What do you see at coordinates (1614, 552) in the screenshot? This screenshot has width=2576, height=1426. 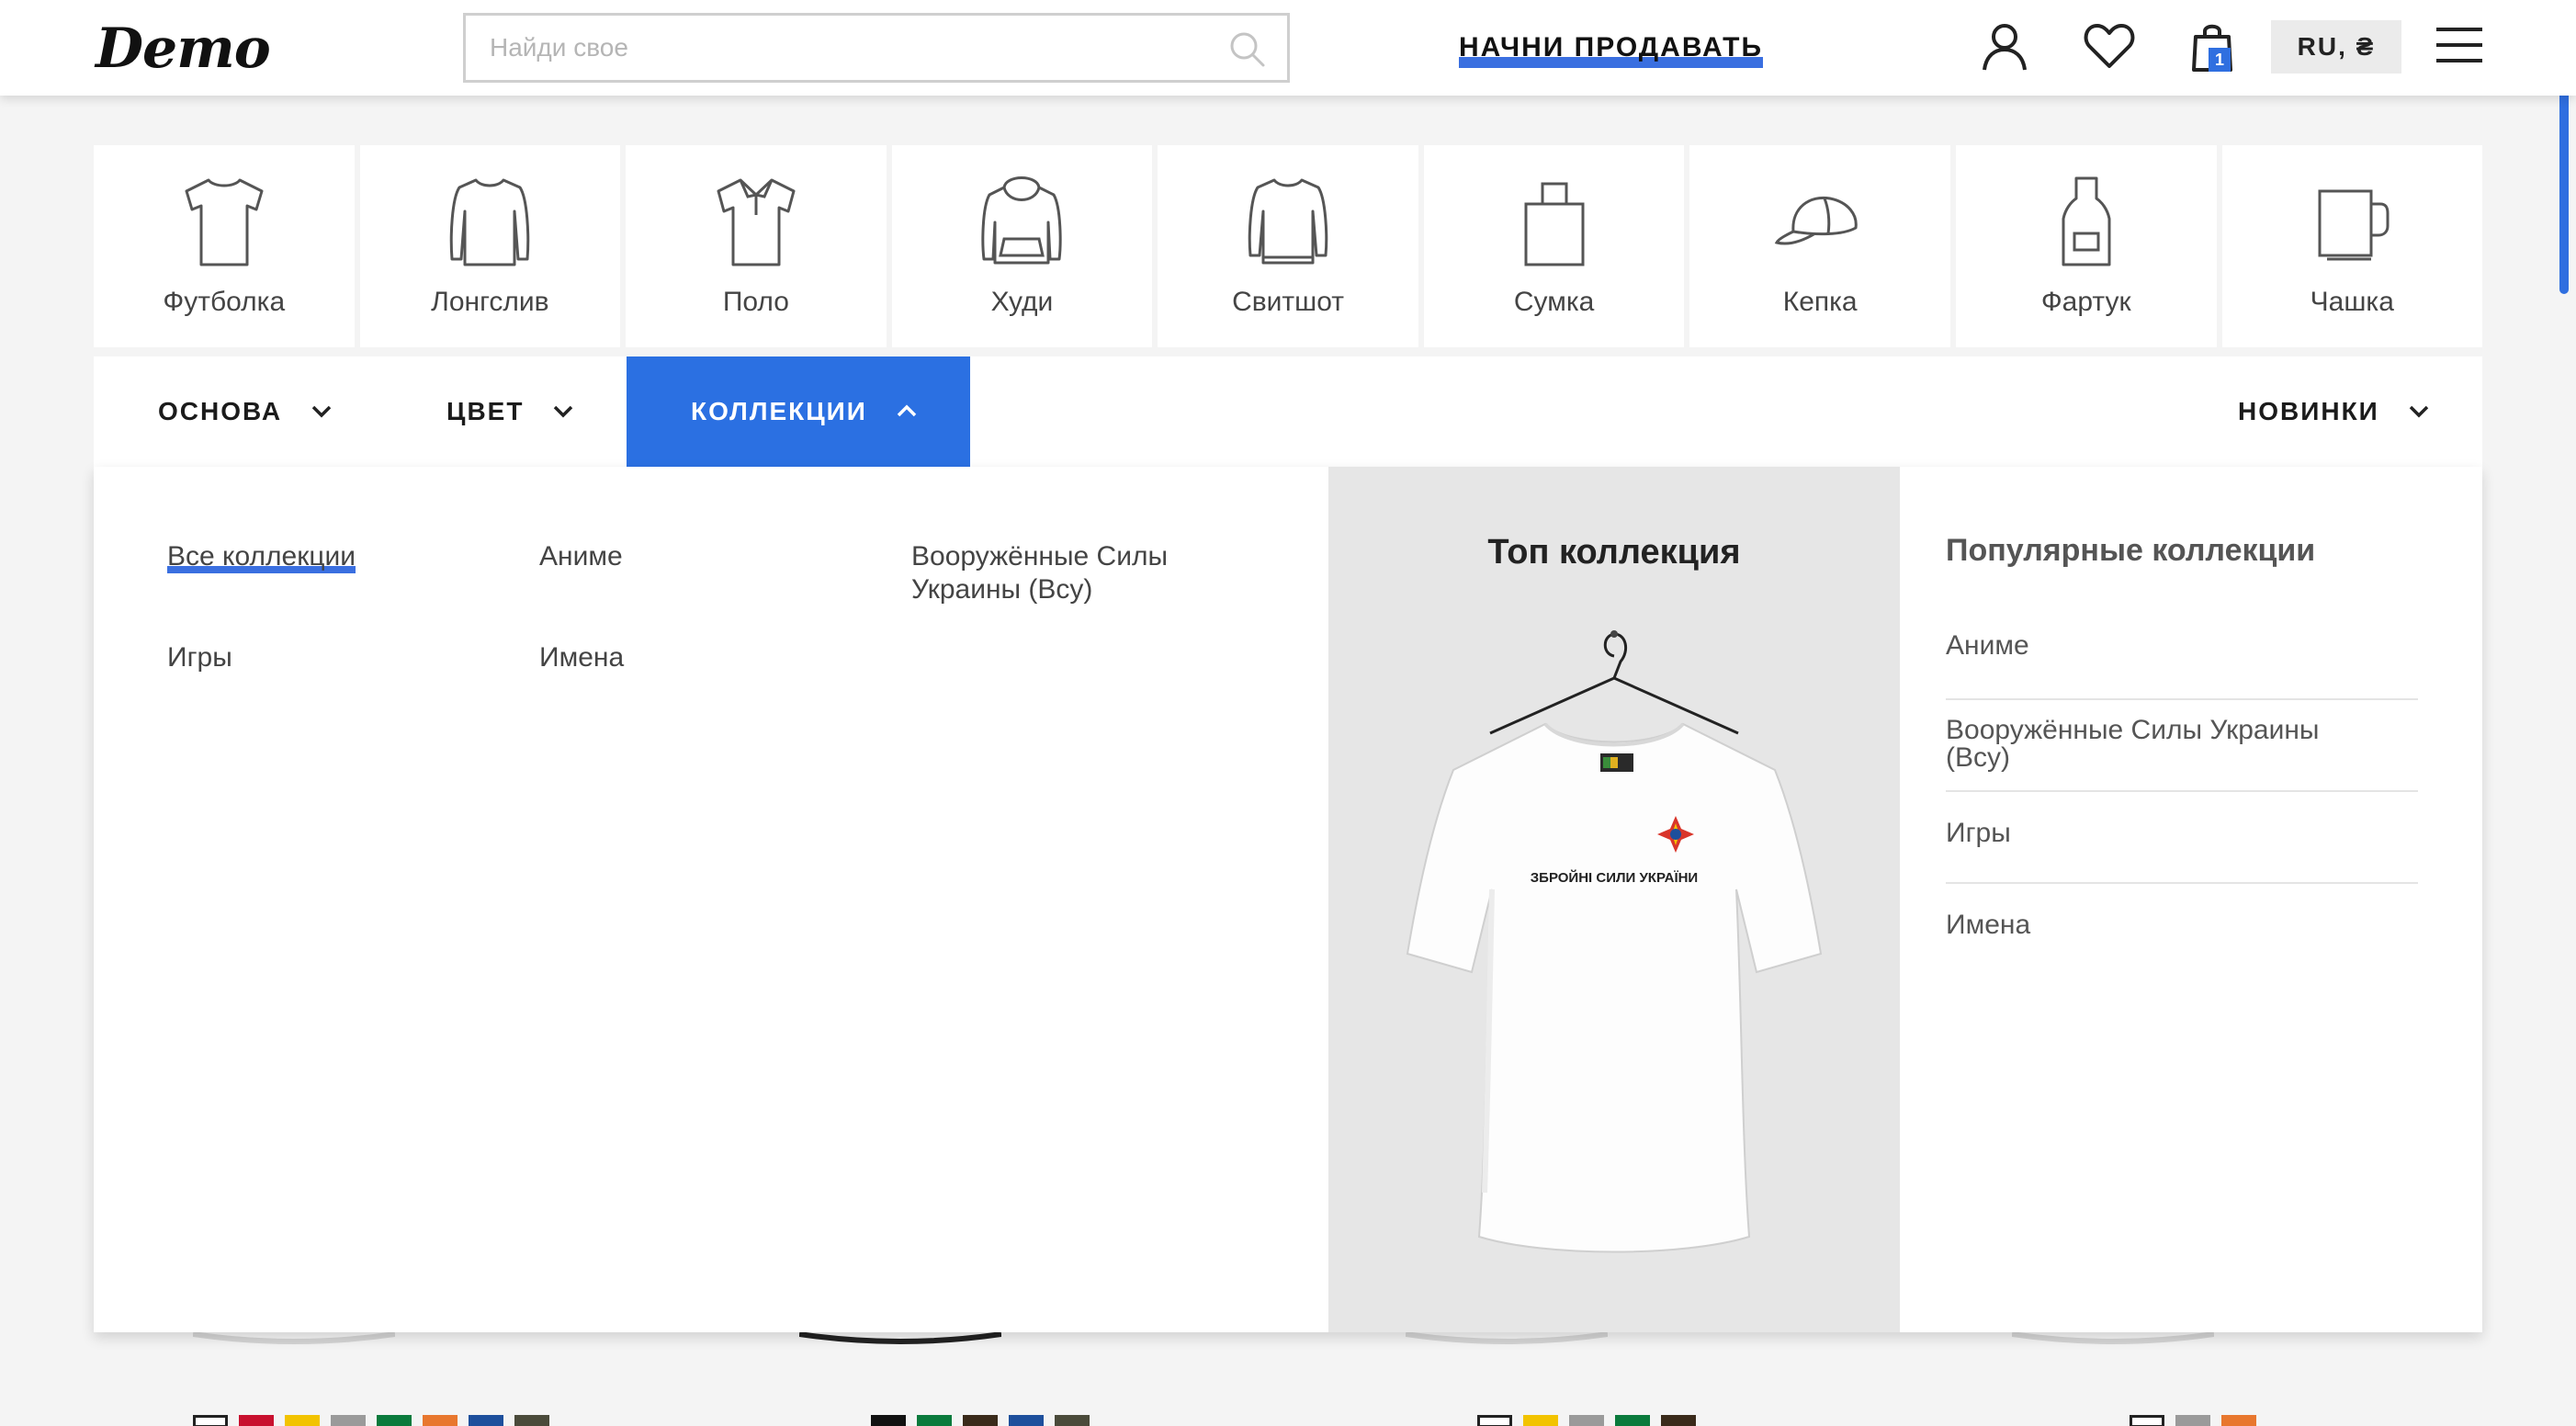 I see `top-collection-title: Топ коллекция` at bounding box center [1614, 552].